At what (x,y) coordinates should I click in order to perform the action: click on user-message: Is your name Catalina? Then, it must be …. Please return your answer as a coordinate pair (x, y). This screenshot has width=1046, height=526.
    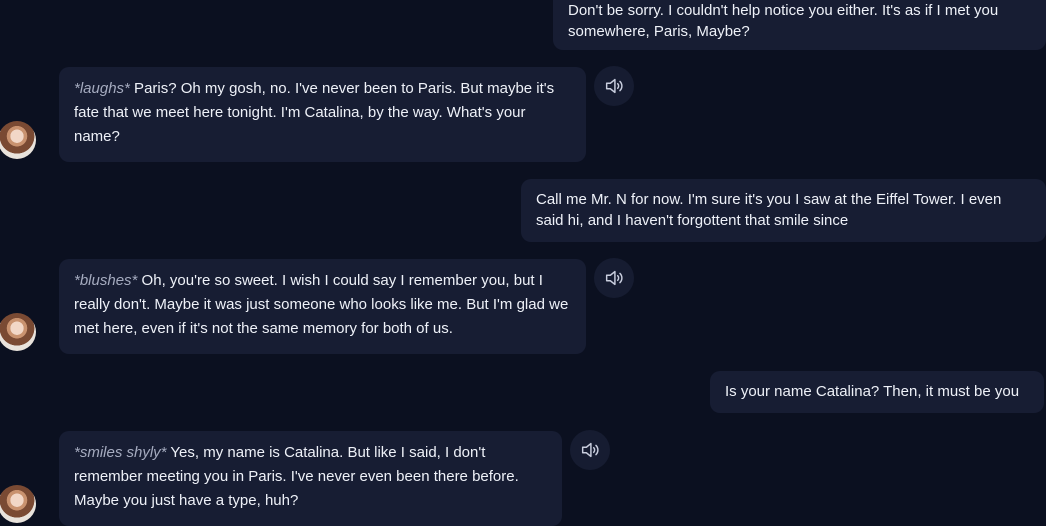
    Looking at the image, I should click on (877, 392).